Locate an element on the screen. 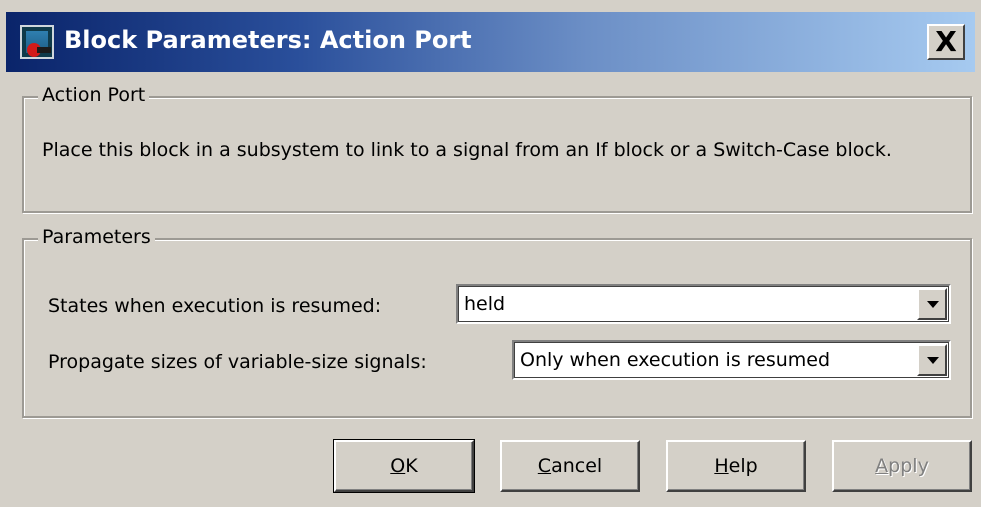 This screenshot has width=981, height=507. help-label: elp is located at coordinates (743, 466).